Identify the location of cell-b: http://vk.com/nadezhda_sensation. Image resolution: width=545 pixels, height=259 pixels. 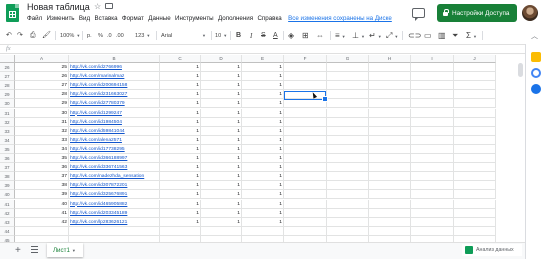
(114, 177).